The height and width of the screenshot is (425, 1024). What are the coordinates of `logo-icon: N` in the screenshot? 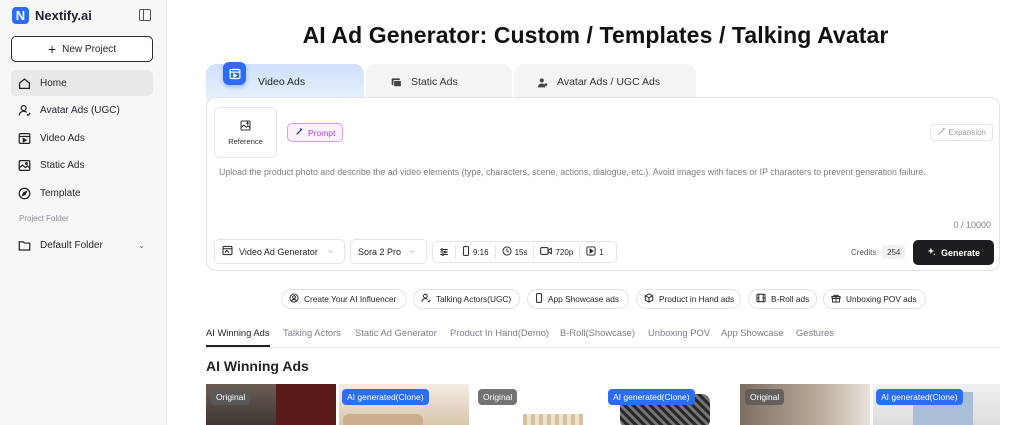 It's located at (20, 15).